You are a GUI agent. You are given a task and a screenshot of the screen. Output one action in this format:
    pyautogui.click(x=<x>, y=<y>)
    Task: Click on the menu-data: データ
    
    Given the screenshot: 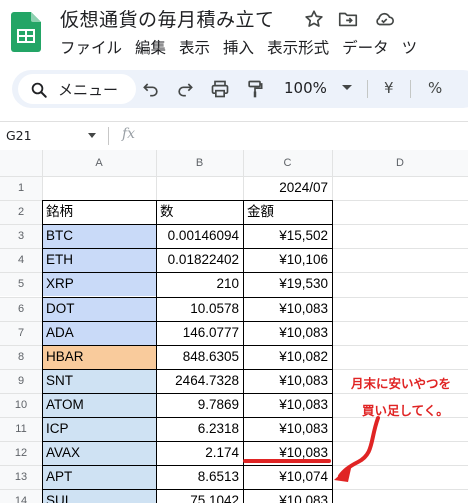 What is the action you would take?
    pyautogui.click(x=365, y=47)
    